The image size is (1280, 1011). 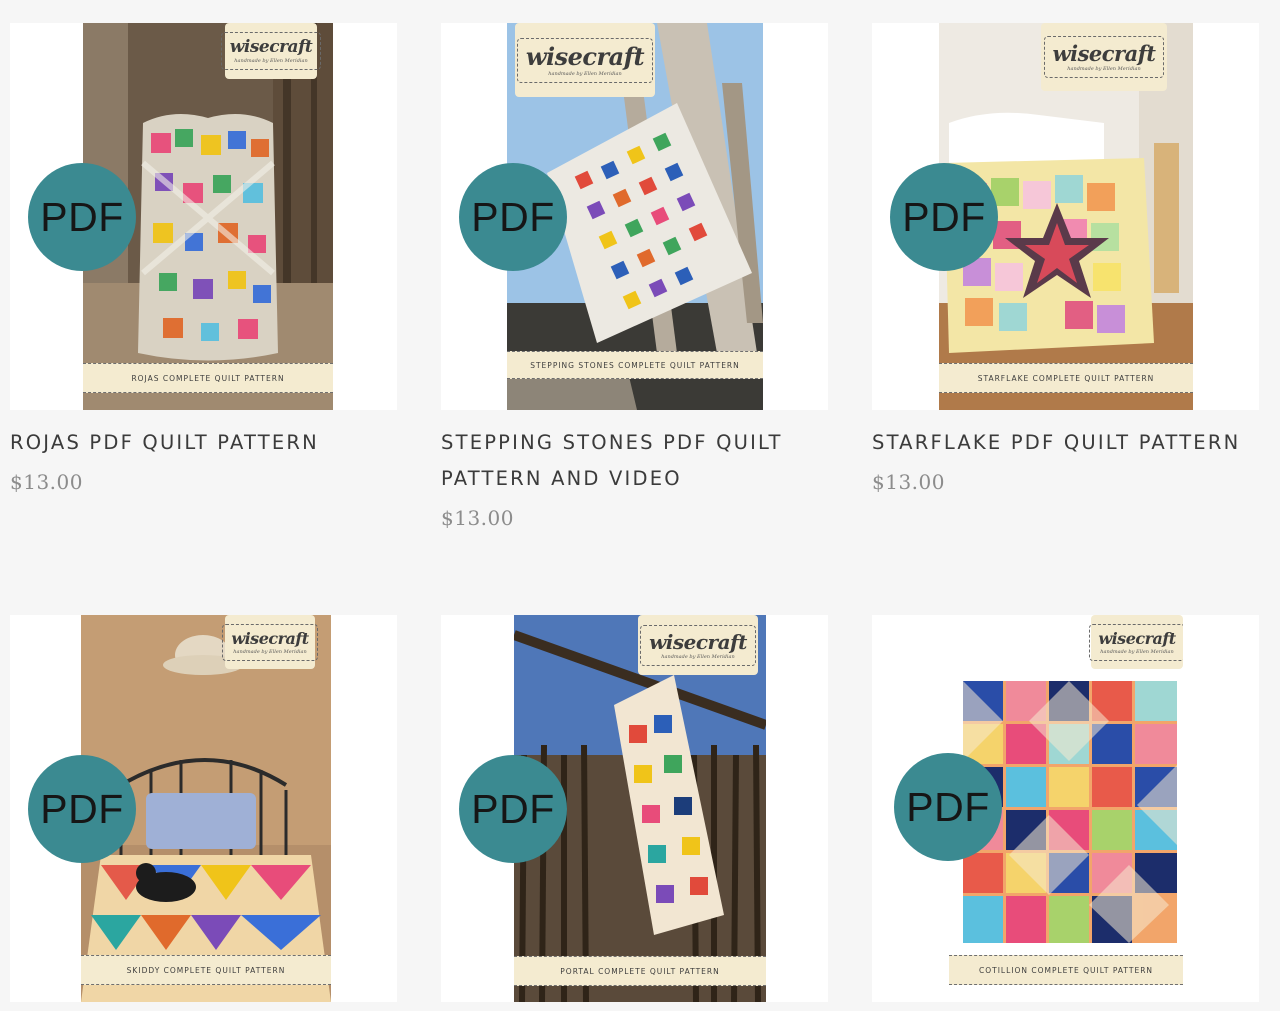 I want to click on cover-label: PORTAL COMPLETE QUILT PATTERN, so click(x=640, y=971).